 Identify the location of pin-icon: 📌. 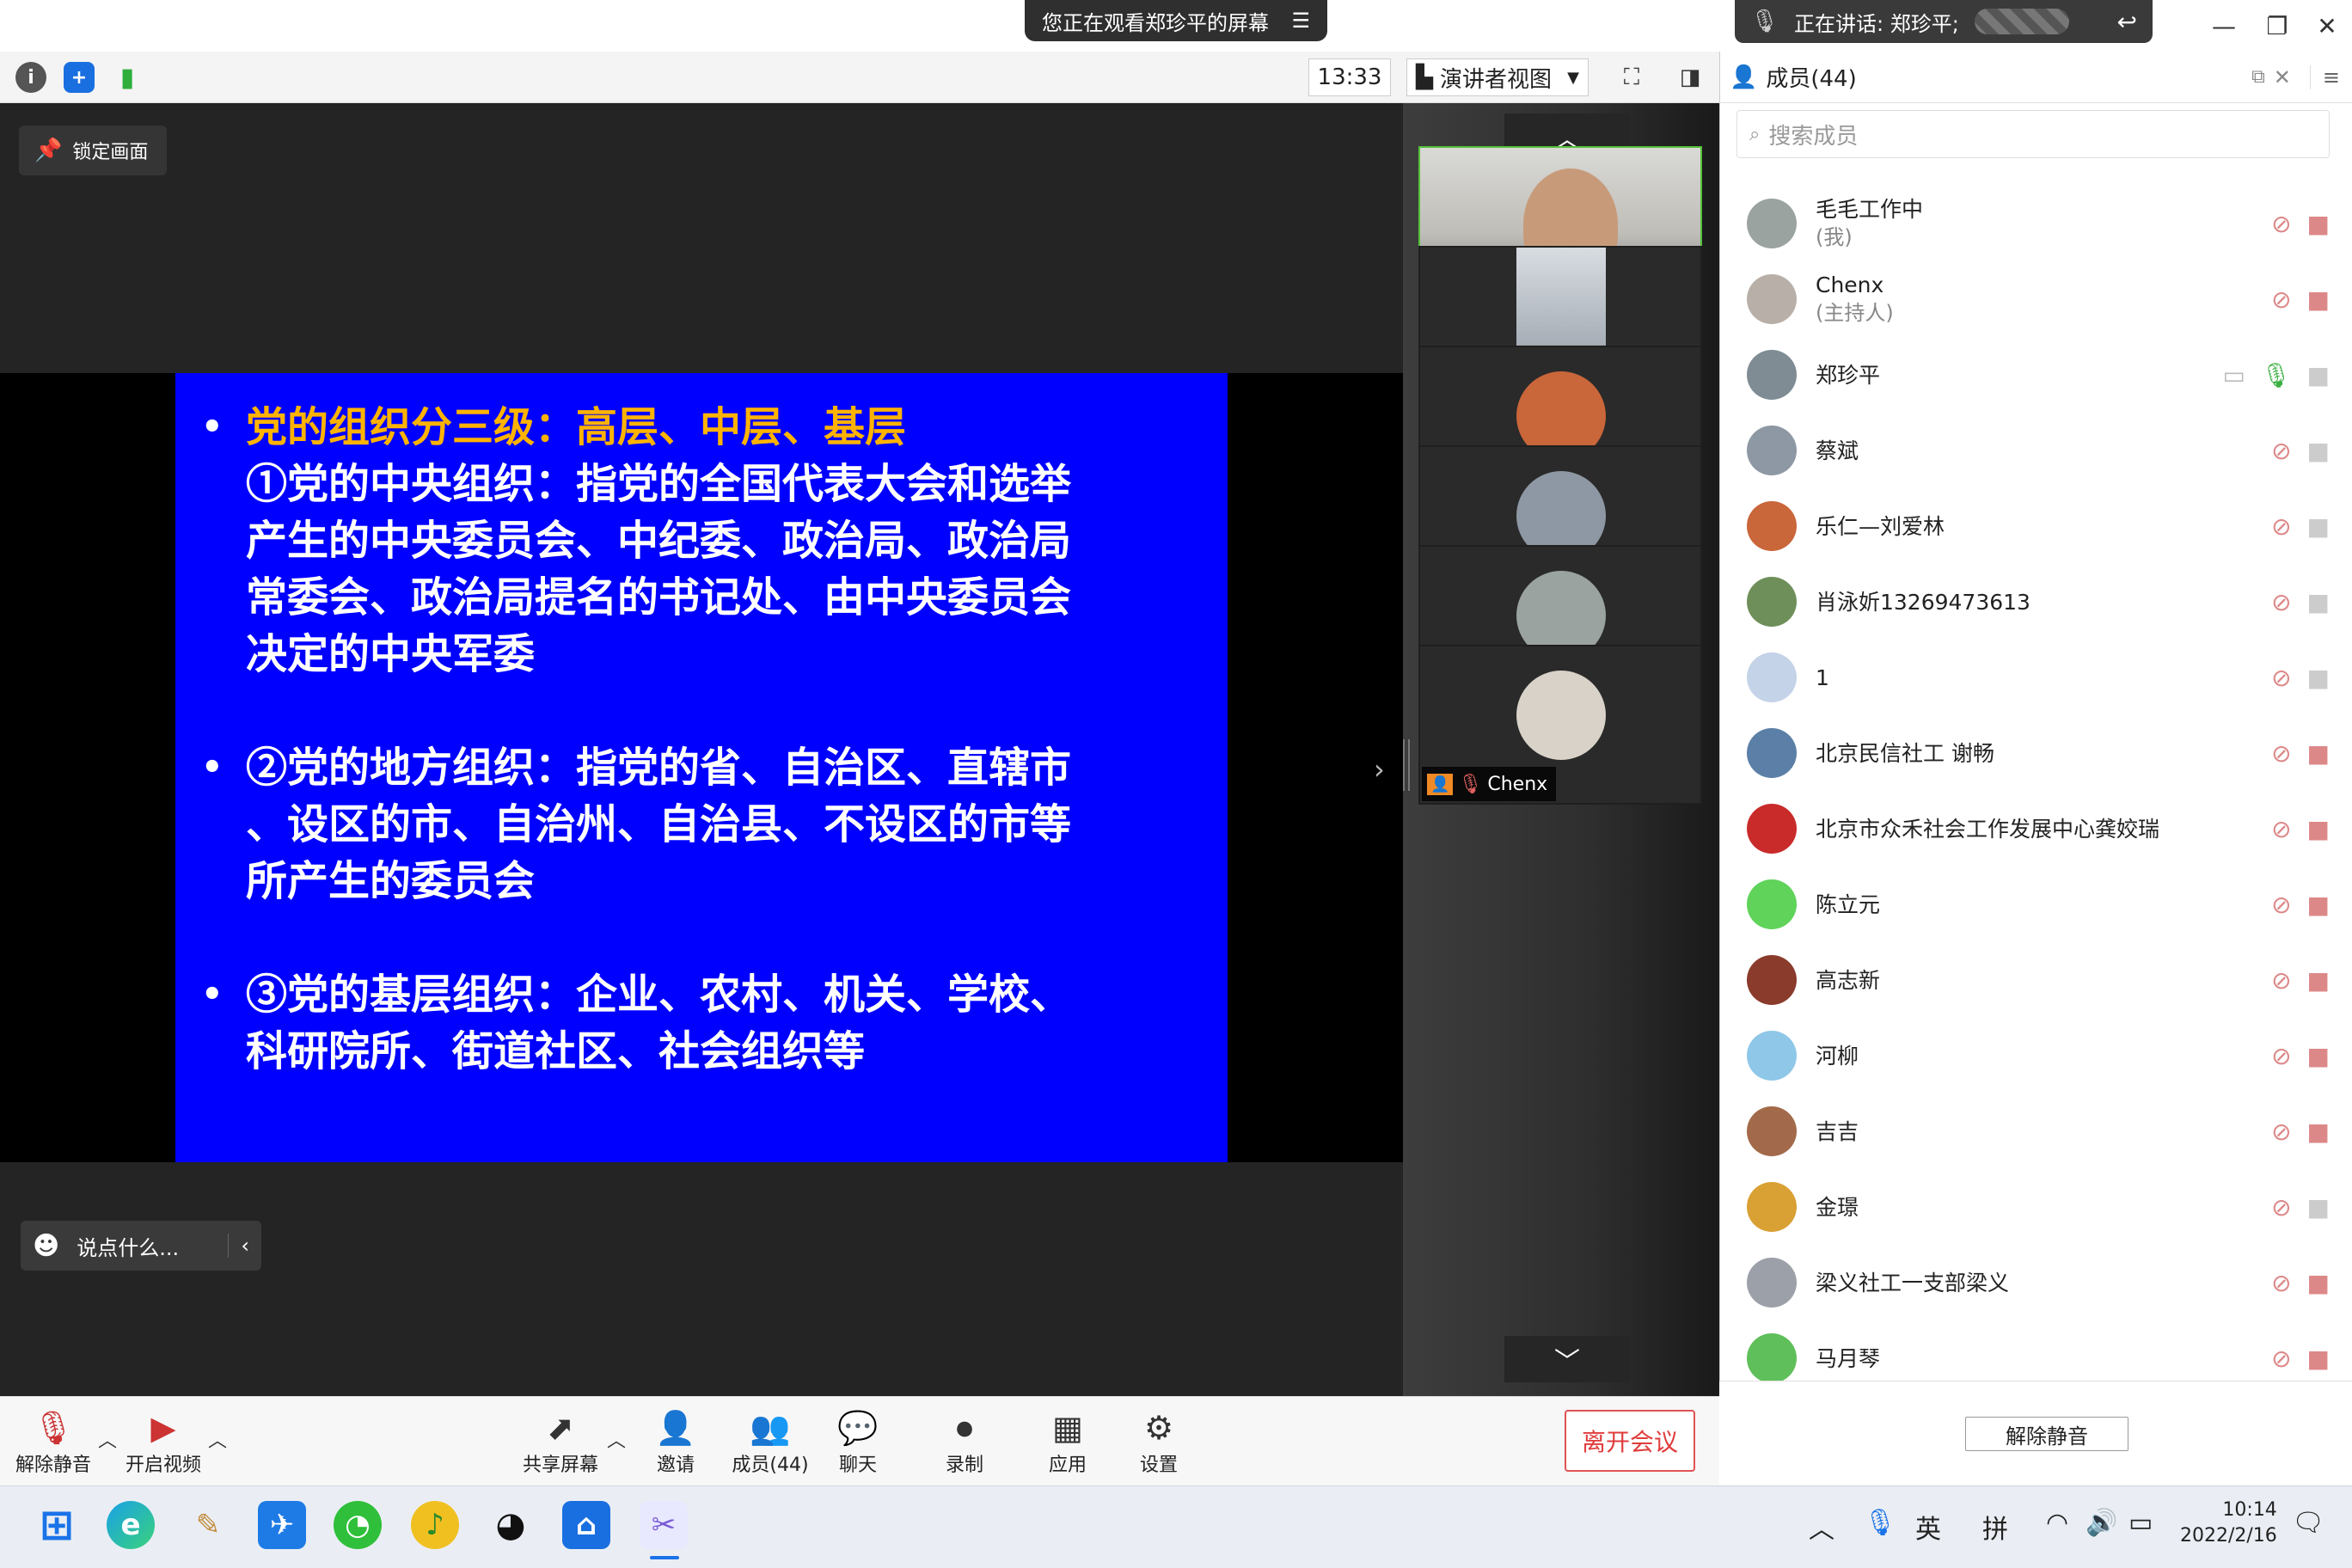
(48, 150).